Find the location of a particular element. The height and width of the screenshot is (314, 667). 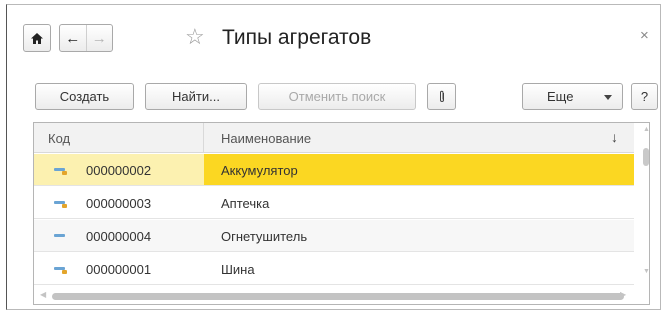

code-cell: 000000001 is located at coordinates (119, 268).